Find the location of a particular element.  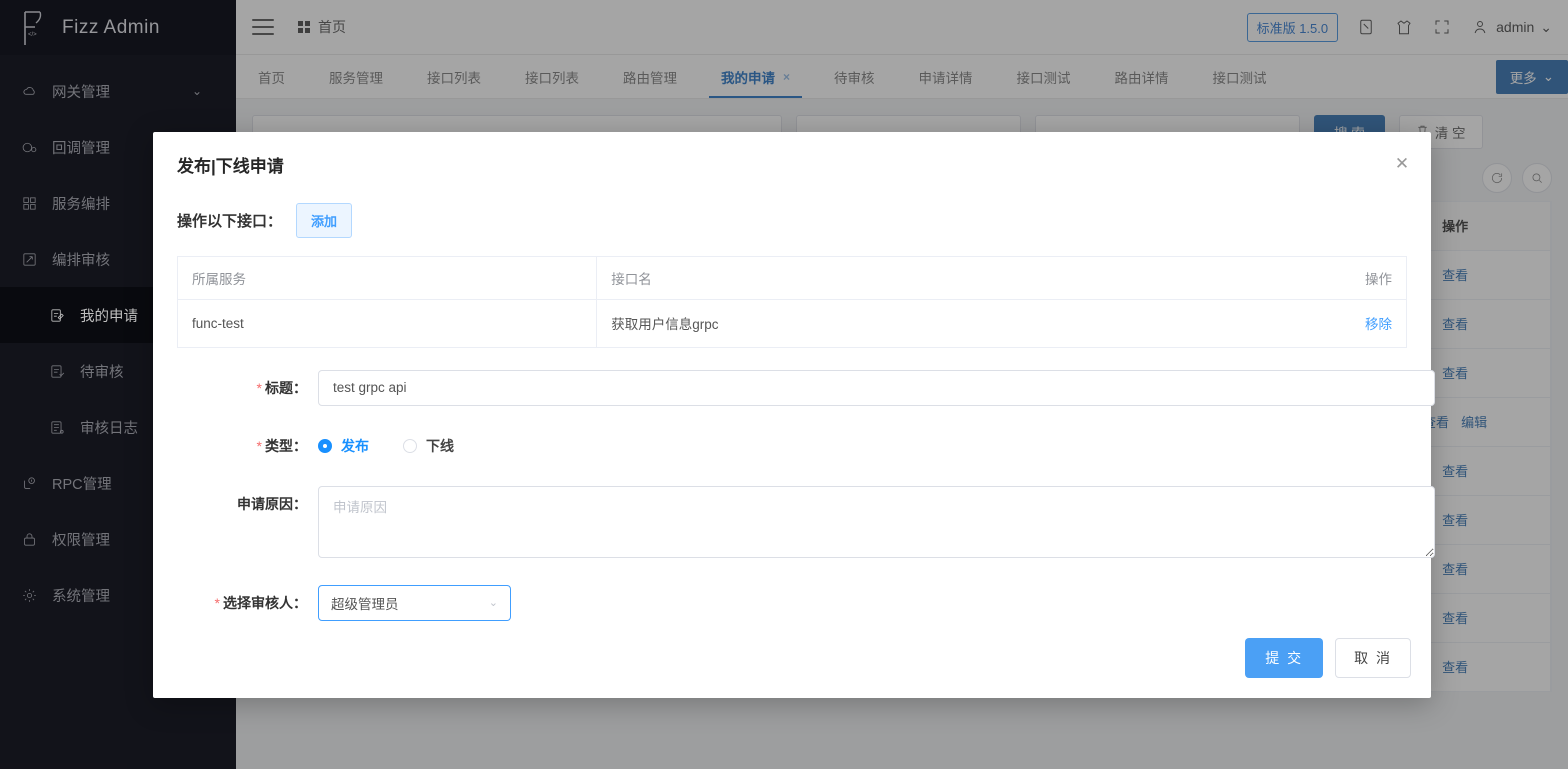

type-label-text: 类型： is located at coordinates (286, 445).